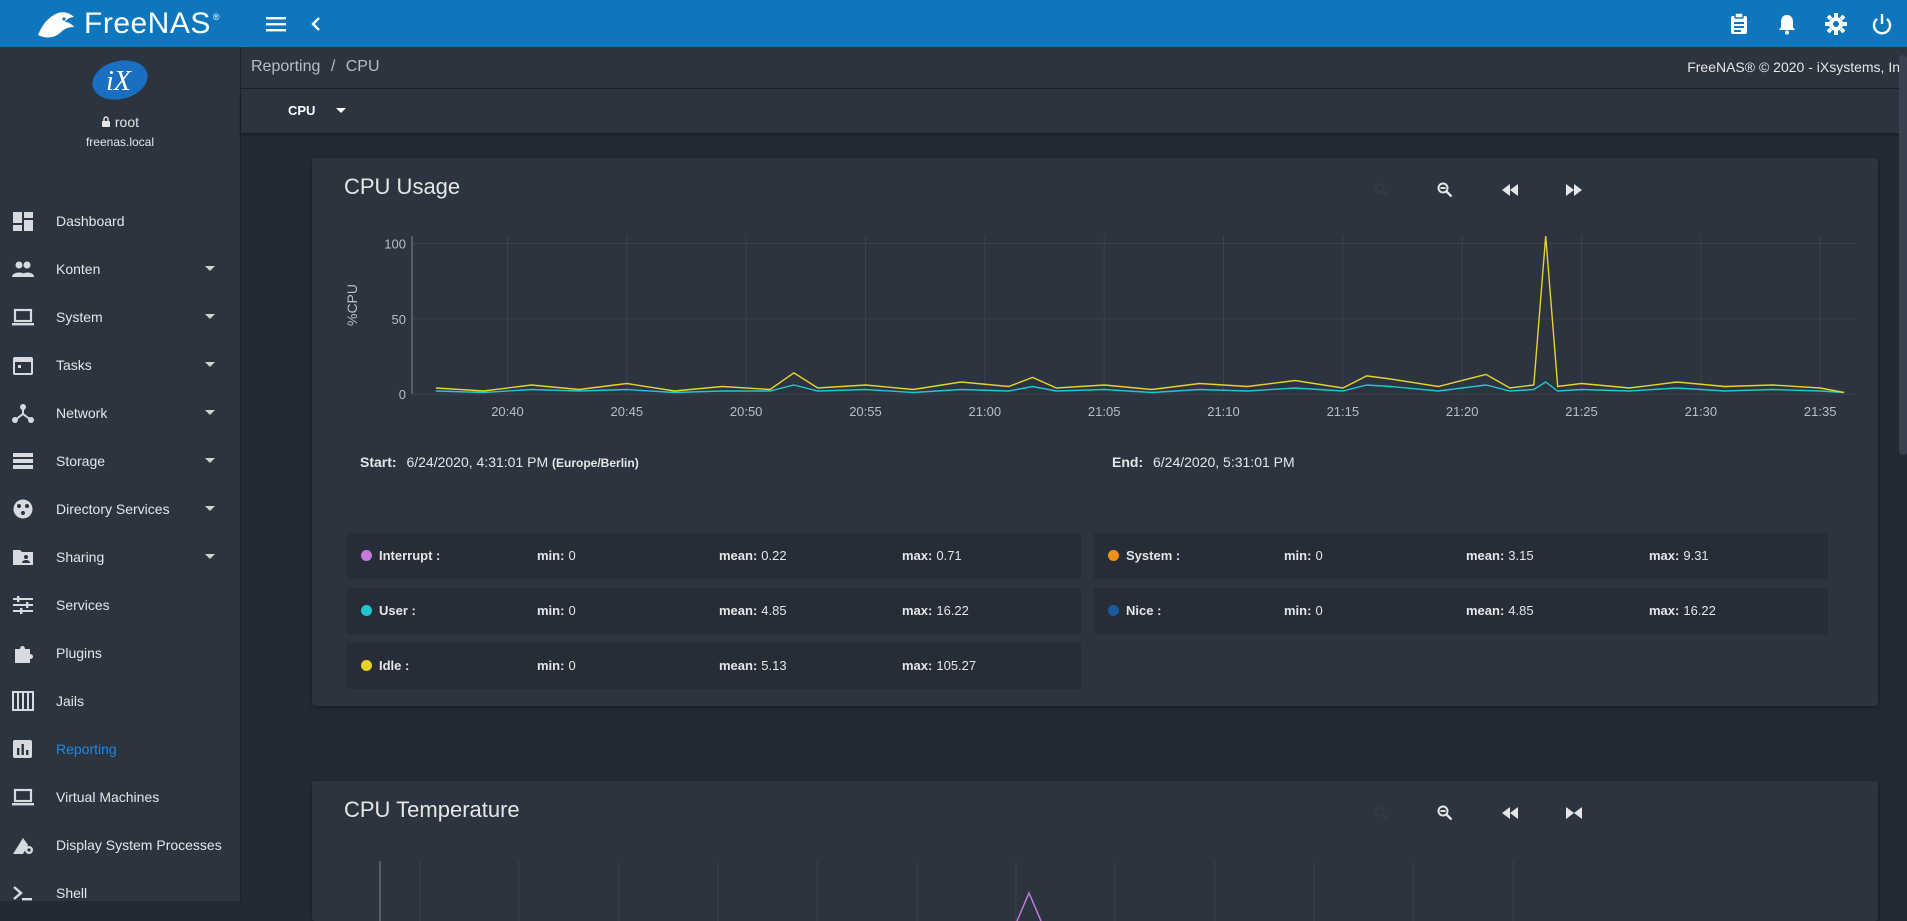 The image size is (1907, 921). What do you see at coordinates (1682, 610) in the screenshot?
I see `legend-max: max: 16.22` at bounding box center [1682, 610].